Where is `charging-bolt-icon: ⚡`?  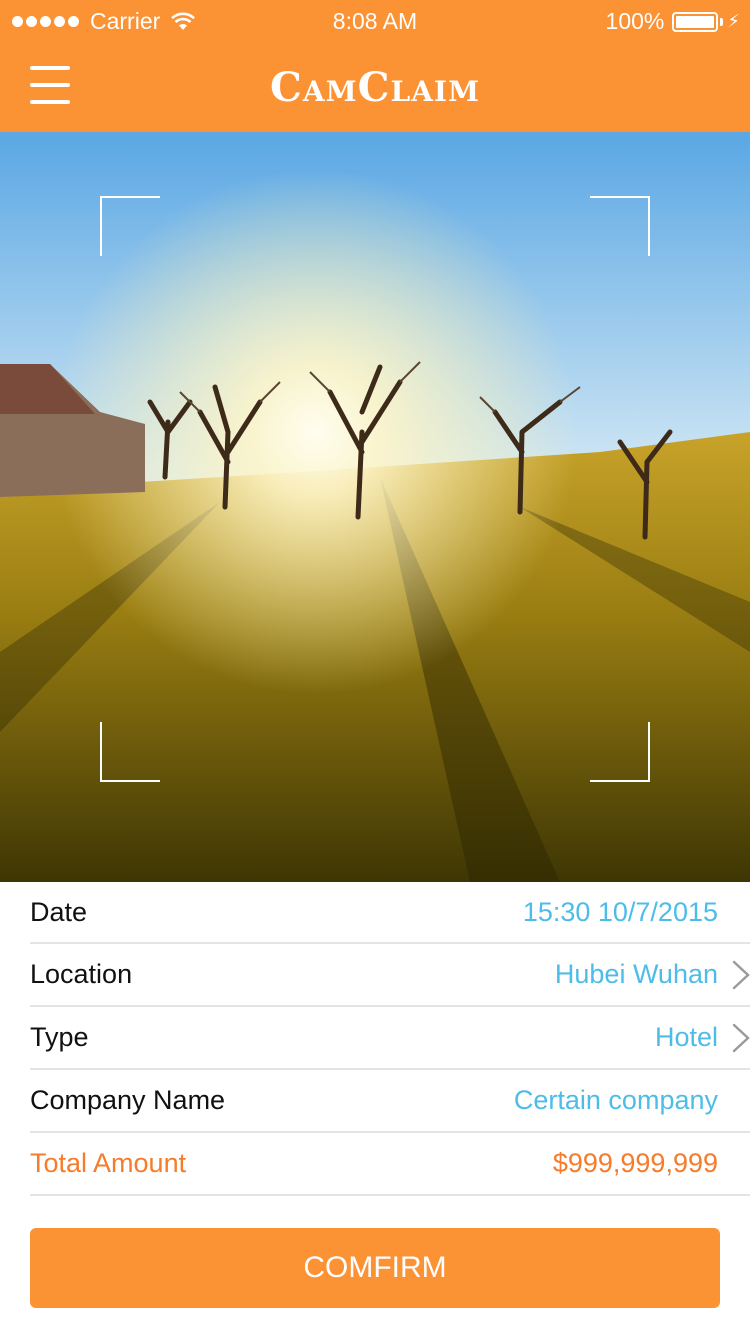
charging-bolt-icon: ⚡ is located at coordinates (733, 21).